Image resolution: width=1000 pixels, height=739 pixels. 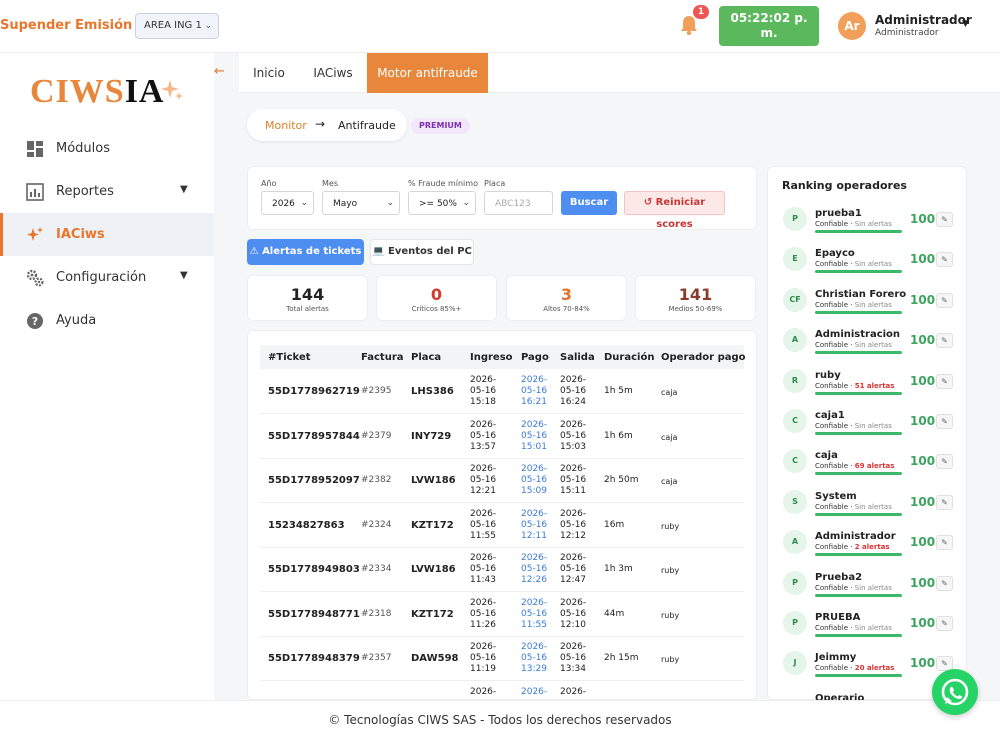 I want to click on fraud-value: >= 50%, so click(x=438, y=204).